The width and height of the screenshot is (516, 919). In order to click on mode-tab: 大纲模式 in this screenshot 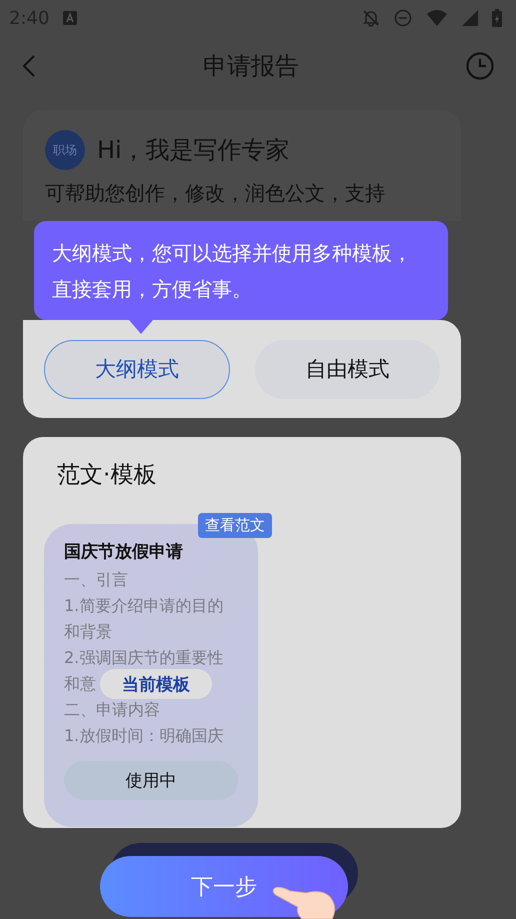, I will do `click(137, 369)`.